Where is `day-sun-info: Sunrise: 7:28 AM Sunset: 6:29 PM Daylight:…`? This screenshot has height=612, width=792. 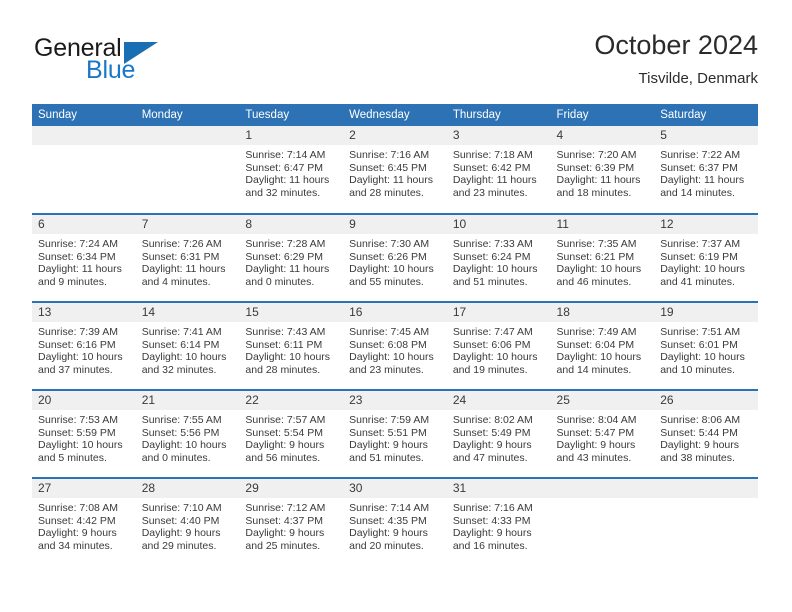
day-sun-info: Sunrise: 7:28 AM Sunset: 6:29 PM Daylight:… is located at coordinates (291, 261).